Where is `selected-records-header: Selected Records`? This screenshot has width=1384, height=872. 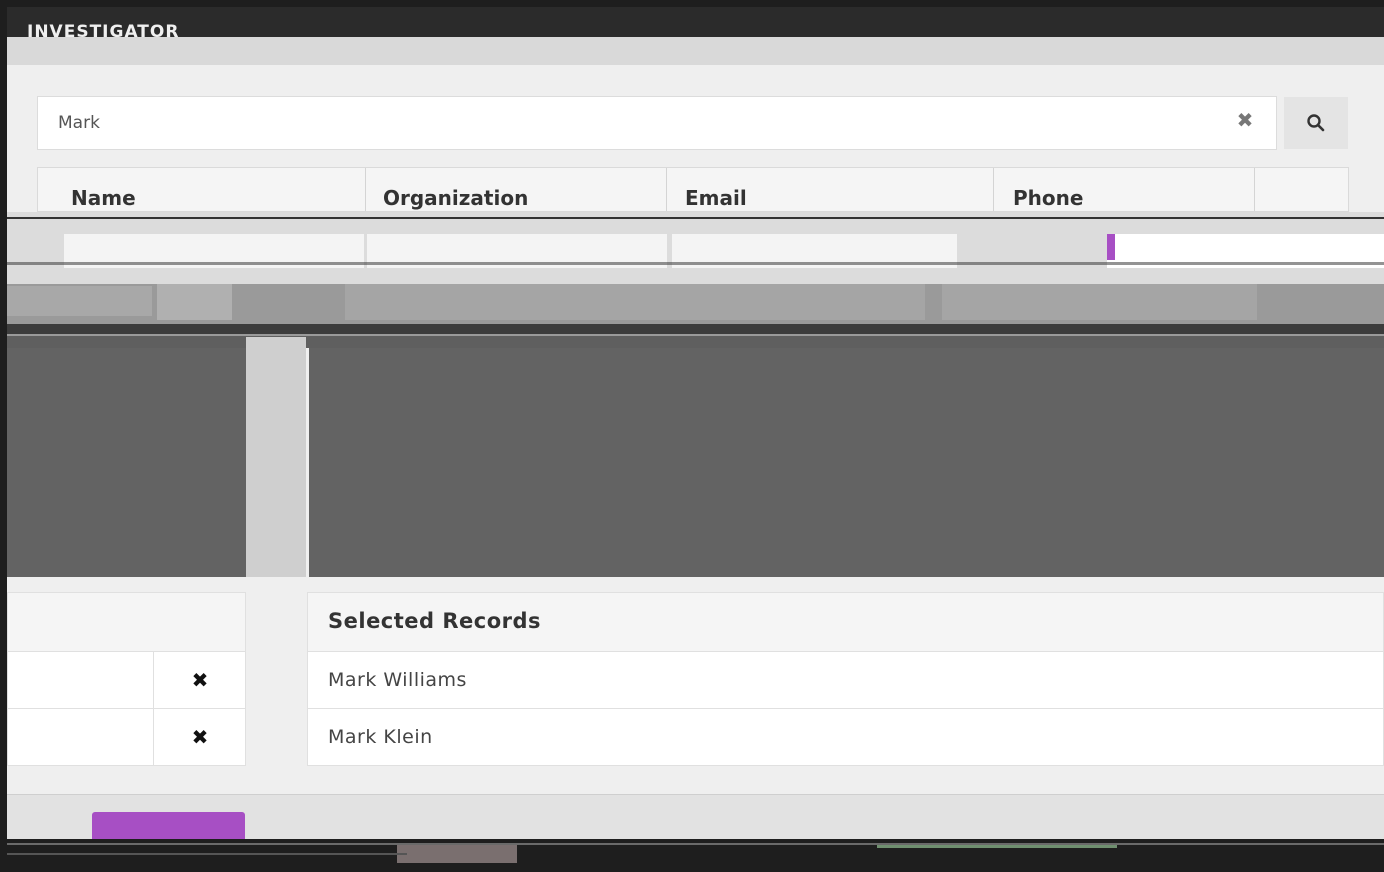
selected-records-header: Selected Records is located at coordinates (845, 622).